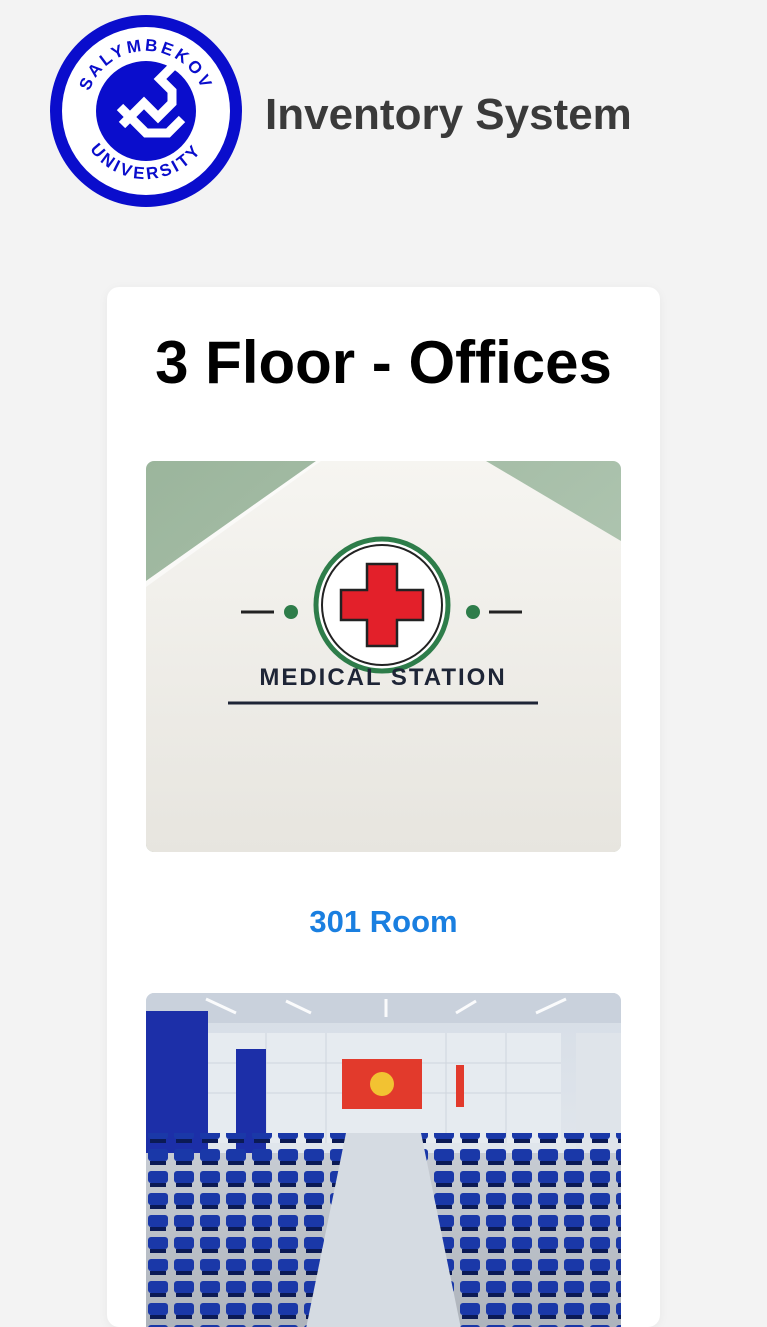 The image size is (767, 1327). I want to click on room-301-link: 301 Room, so click(383, 922).